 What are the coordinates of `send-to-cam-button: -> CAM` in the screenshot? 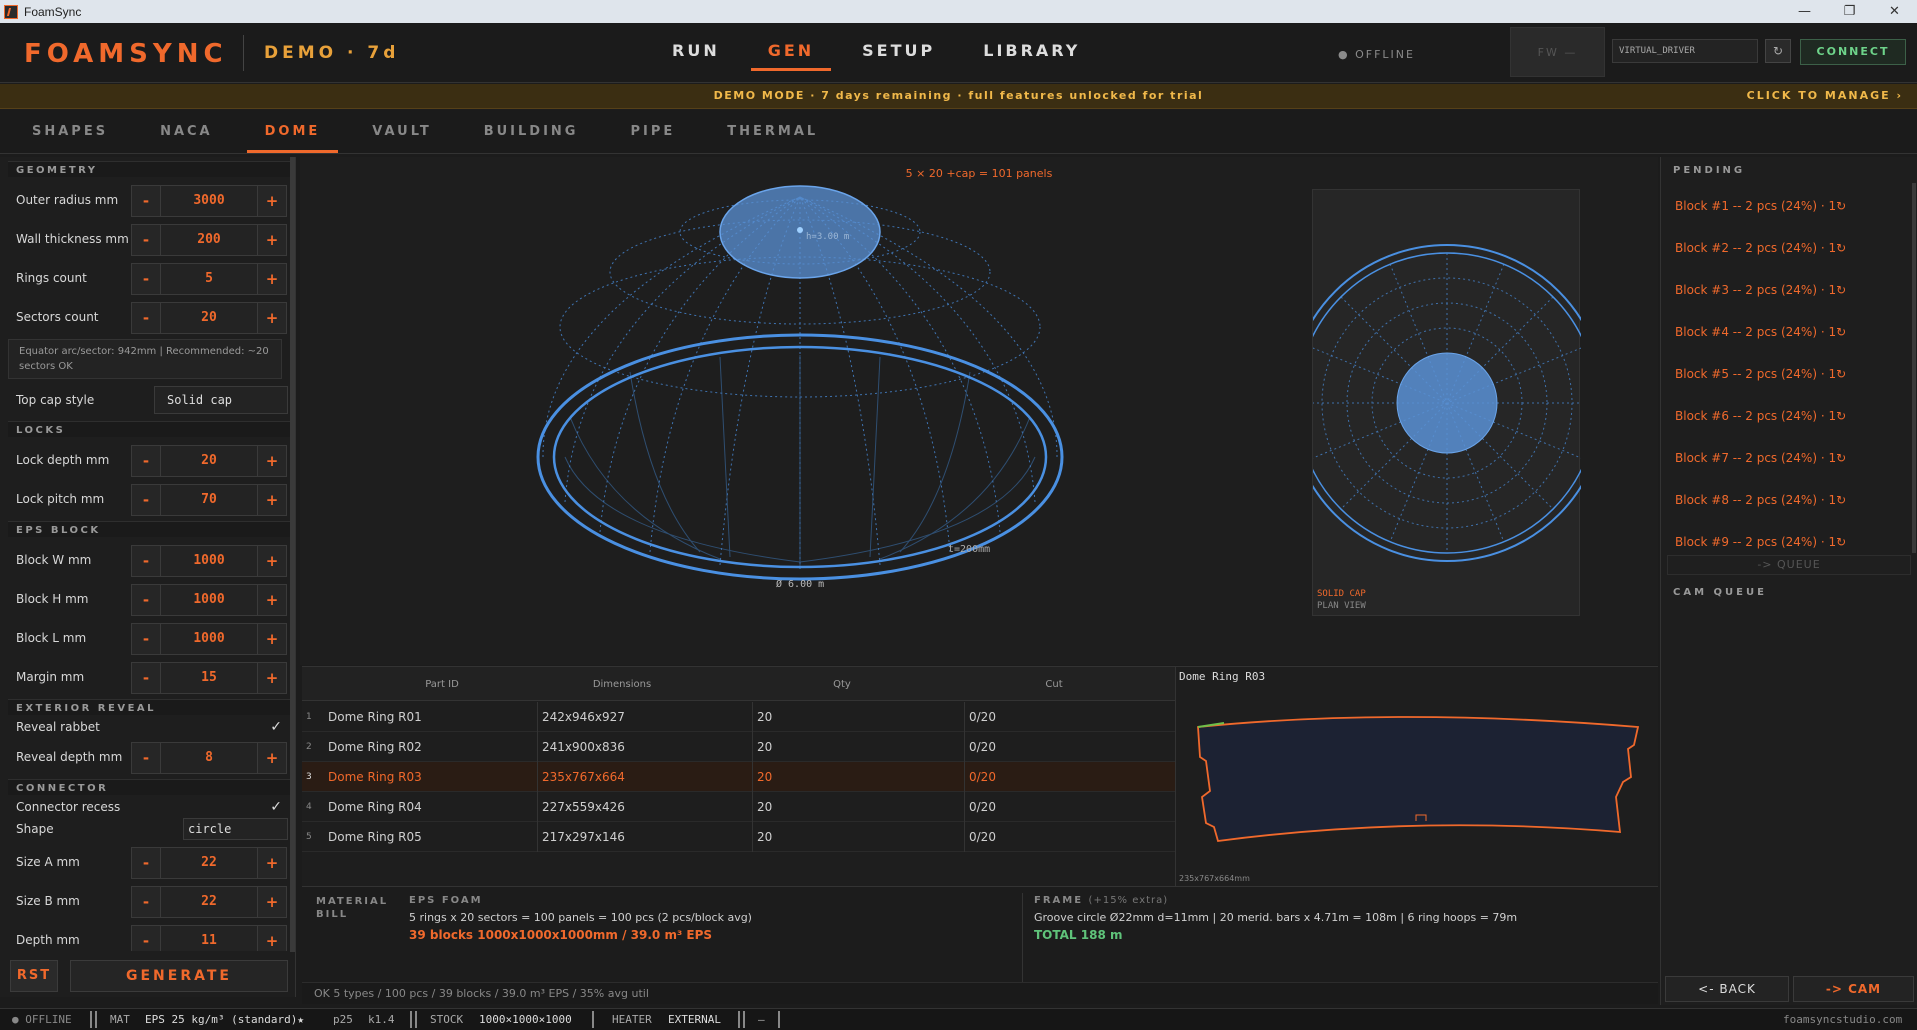 It's located at (1853, 989).